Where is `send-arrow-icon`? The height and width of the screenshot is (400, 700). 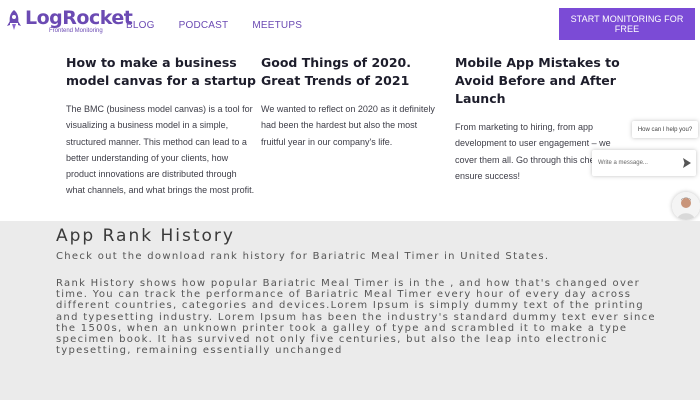 send-arrow-icon is located at coordinates (687, 163).